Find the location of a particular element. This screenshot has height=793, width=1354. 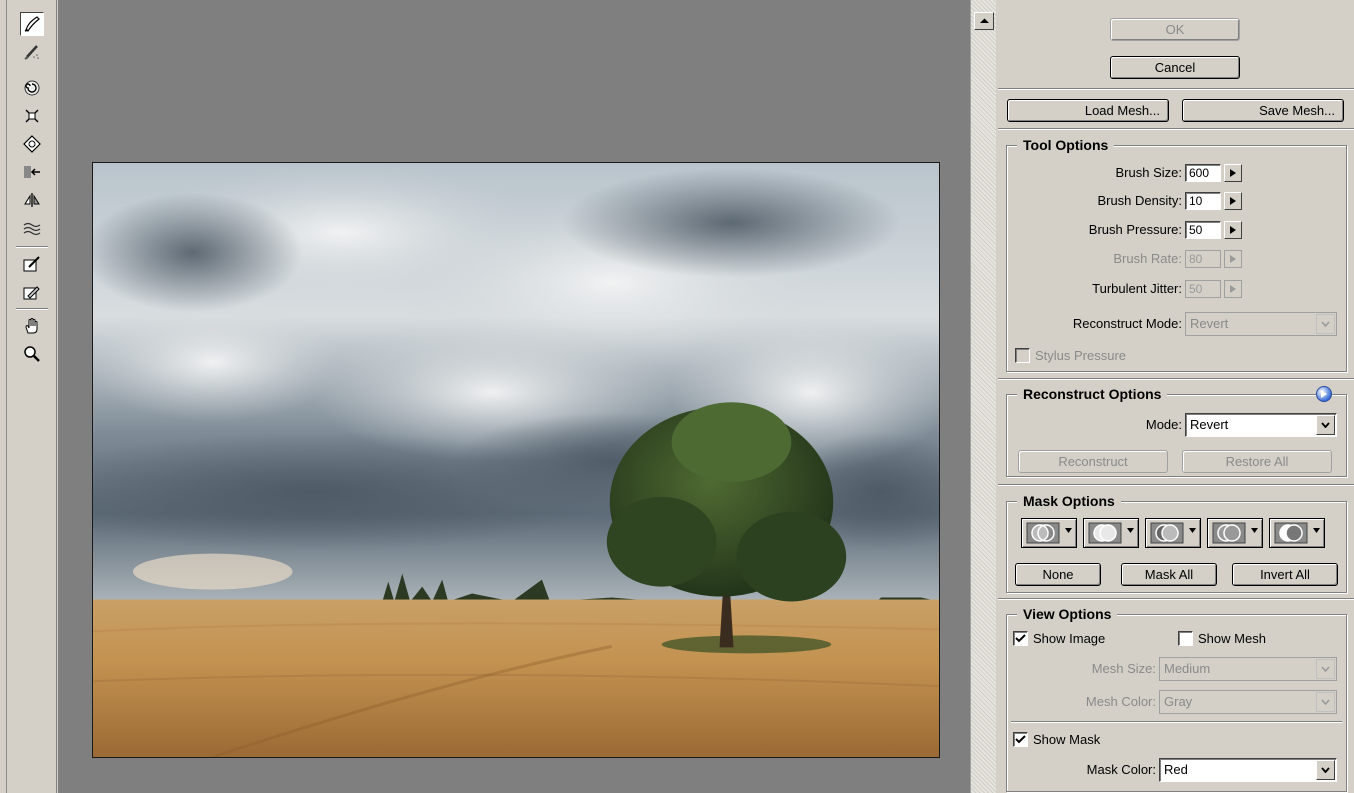

panel-menu-icon is located at coordinates (1324, 394).